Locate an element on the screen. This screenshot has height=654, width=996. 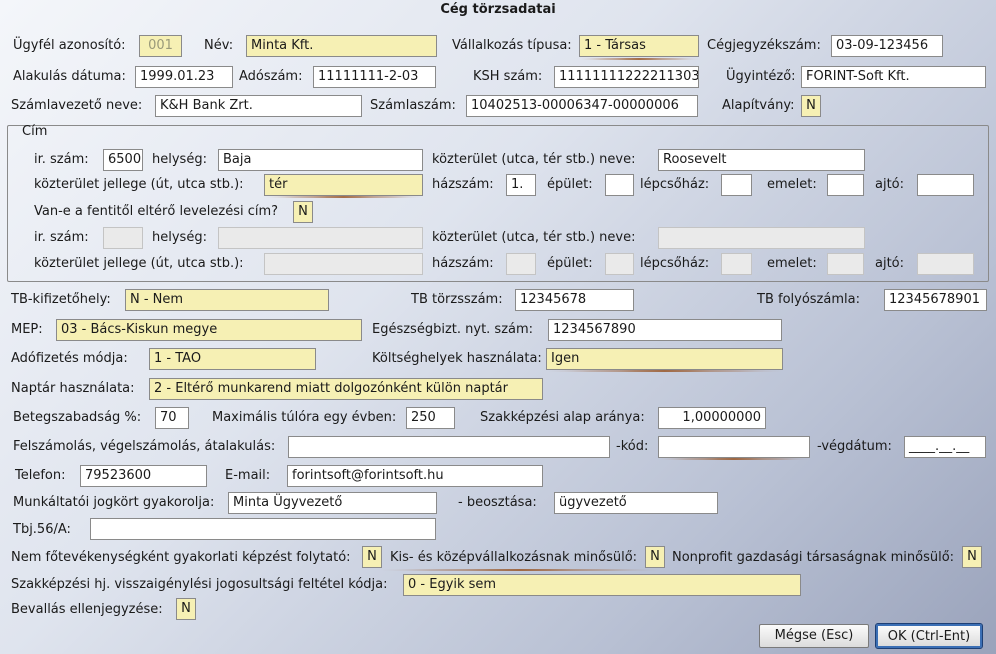
label-kis-kozep: Kis- és középvállalkozásnak minősülő: is located at coordinates (514, 557).